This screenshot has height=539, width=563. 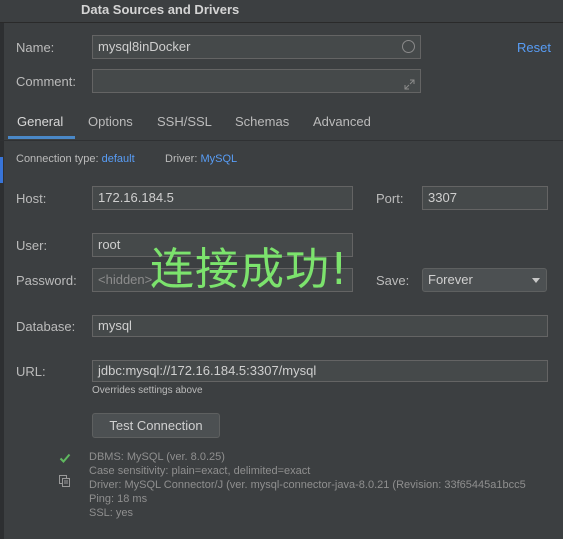 I want to click on url-hint: Overrides settings above, so click(x=147, y=390).